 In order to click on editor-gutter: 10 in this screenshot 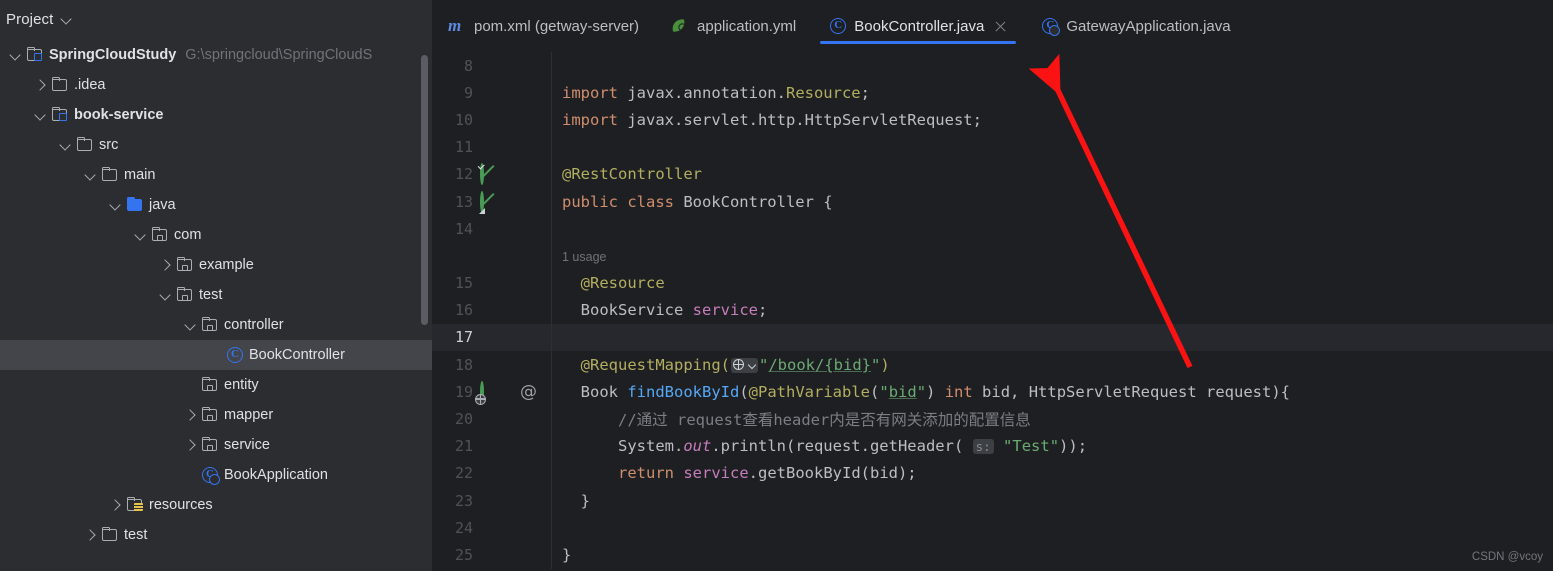, I will do `click(492, 120)`.